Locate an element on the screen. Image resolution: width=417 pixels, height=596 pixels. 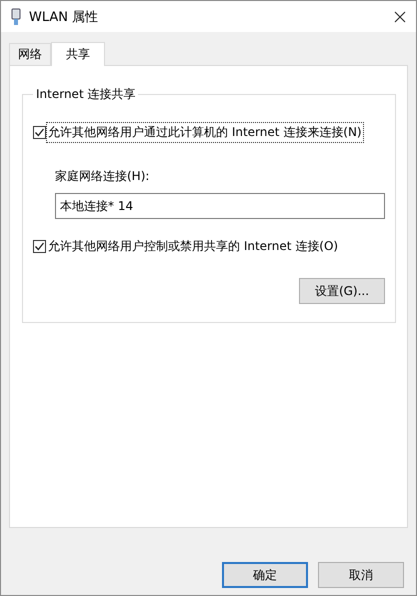
cancel-button: 取消 is located at coordinates (361, 575).